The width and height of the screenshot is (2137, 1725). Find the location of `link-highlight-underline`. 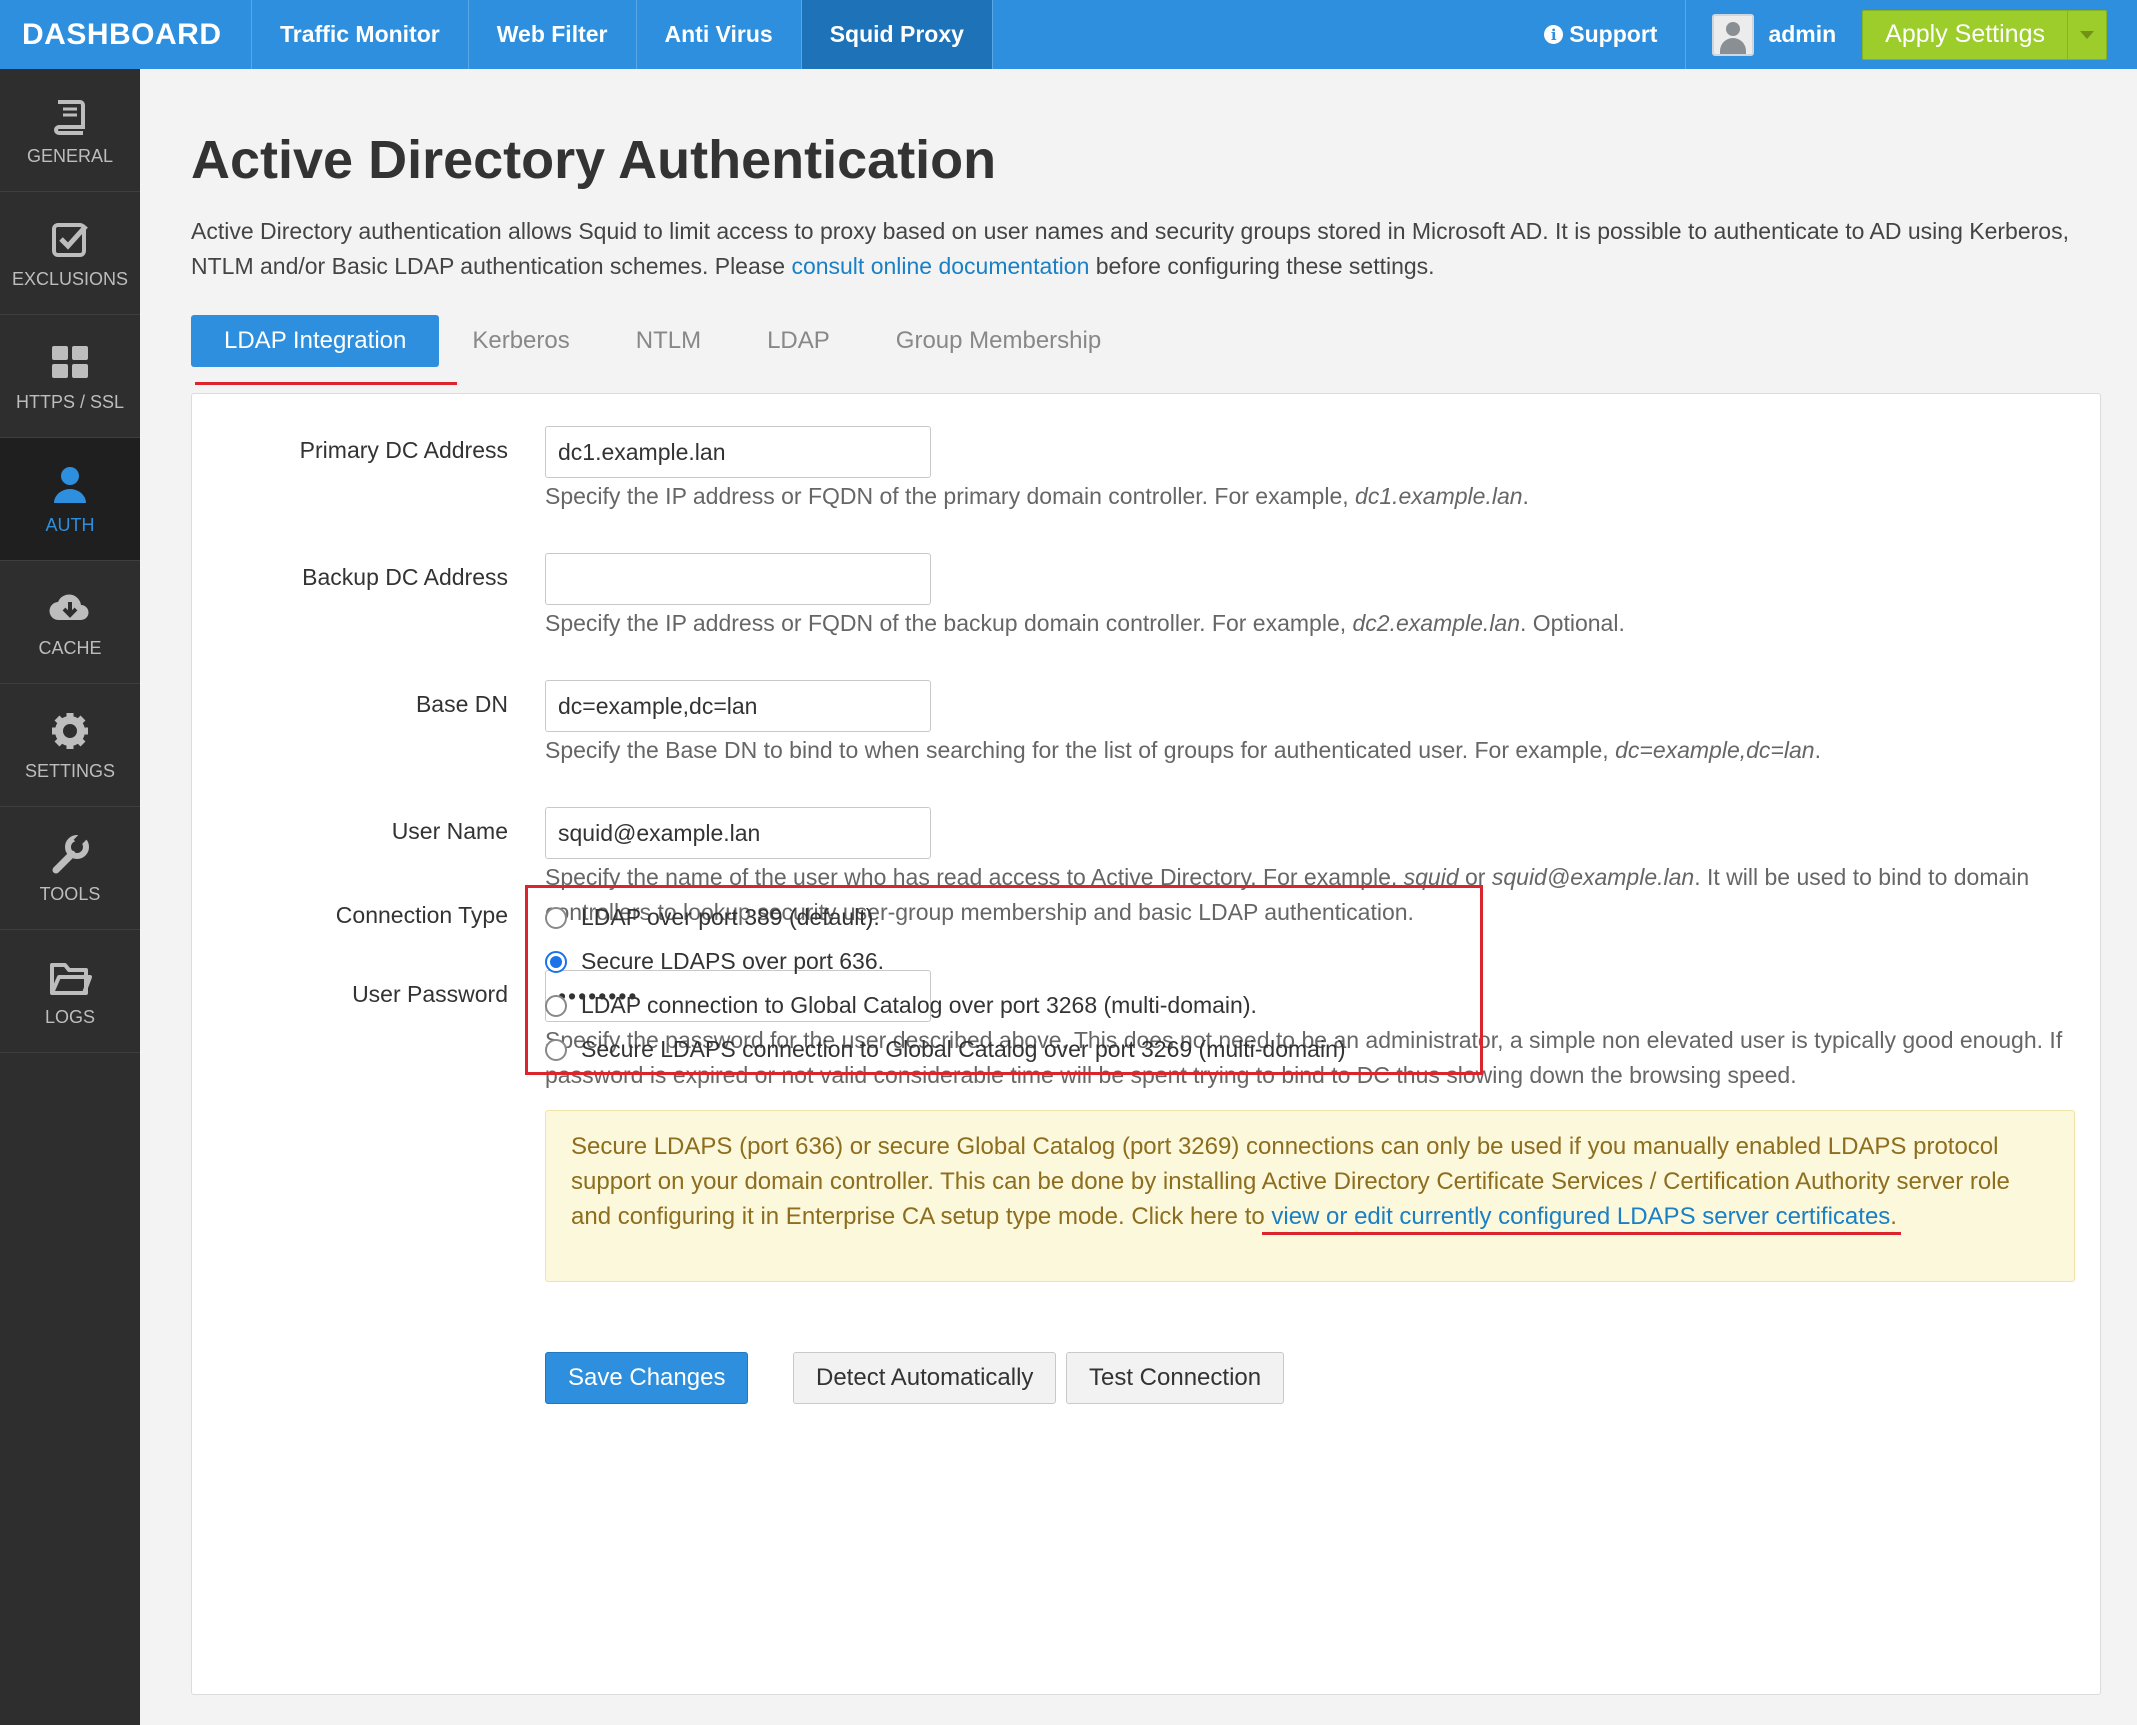

link-highlight-underline is located at coordinates (1582, 1233).